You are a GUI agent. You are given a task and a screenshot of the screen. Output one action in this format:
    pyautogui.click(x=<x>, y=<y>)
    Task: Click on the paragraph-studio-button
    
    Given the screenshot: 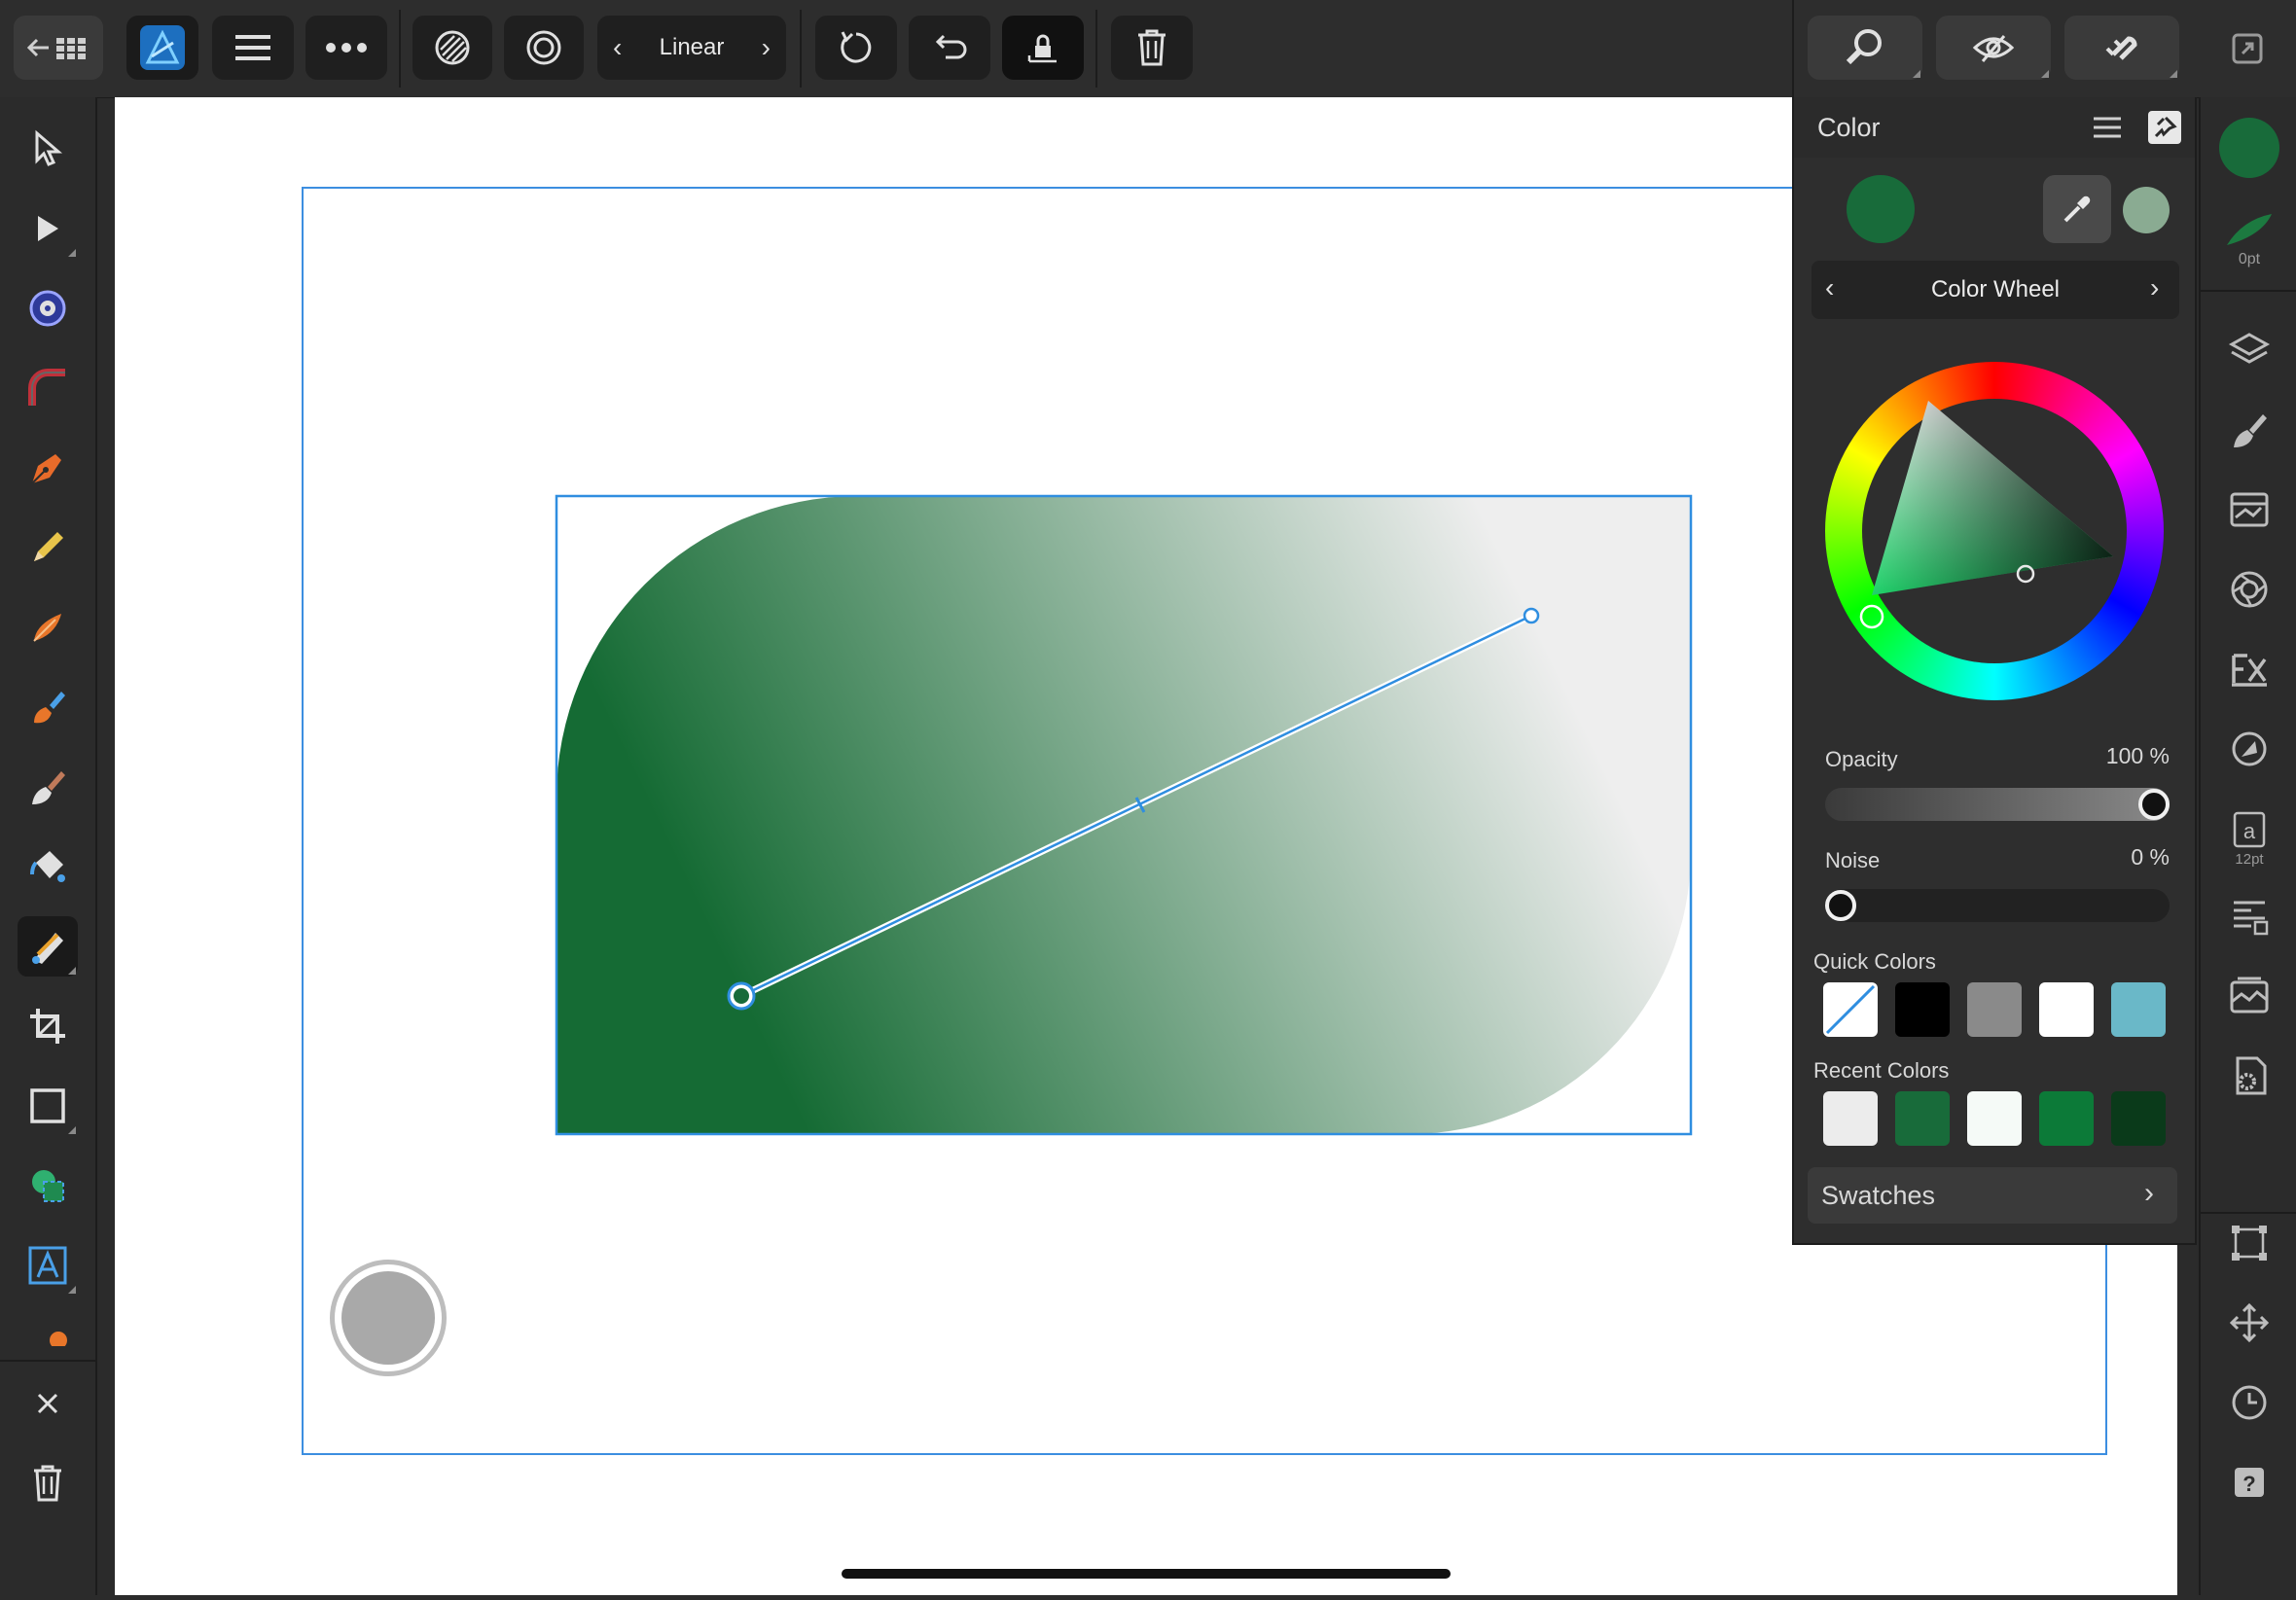 What is the action you would take?
    pyautogui.click(x=2249, y=916)
    